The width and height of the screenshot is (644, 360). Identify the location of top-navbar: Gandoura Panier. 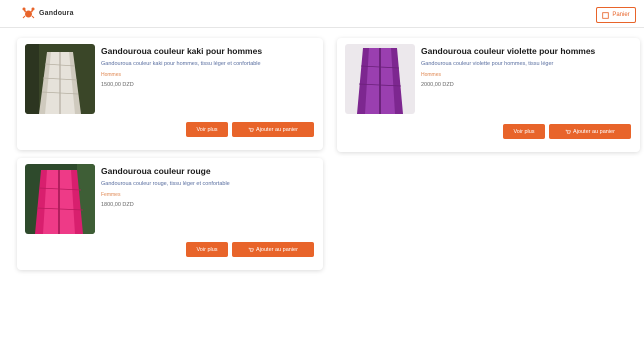
(322, 14).